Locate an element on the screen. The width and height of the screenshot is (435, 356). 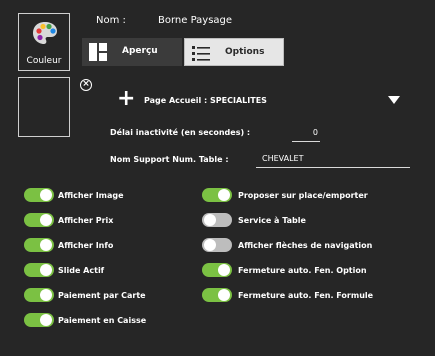
image-placeholder-tile is located at coordinates (44, 107).